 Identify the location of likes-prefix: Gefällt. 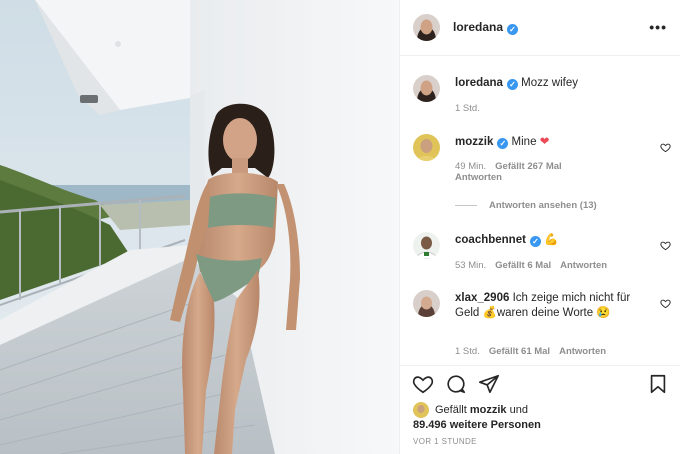
(451, 409).